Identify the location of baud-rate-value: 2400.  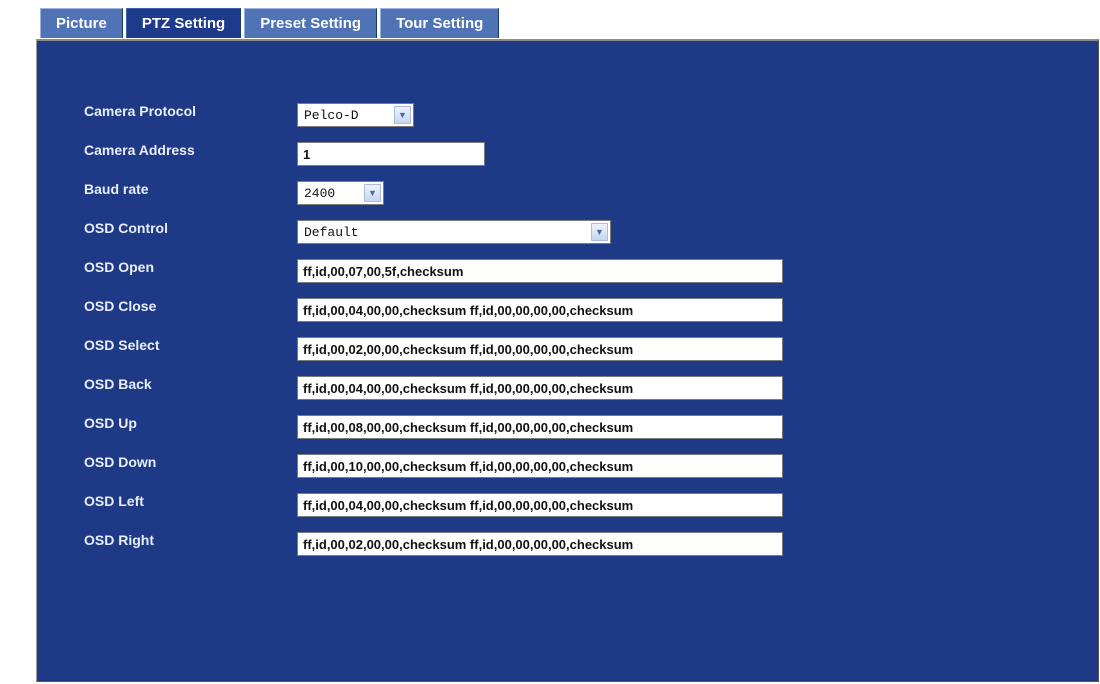
(320, 193).